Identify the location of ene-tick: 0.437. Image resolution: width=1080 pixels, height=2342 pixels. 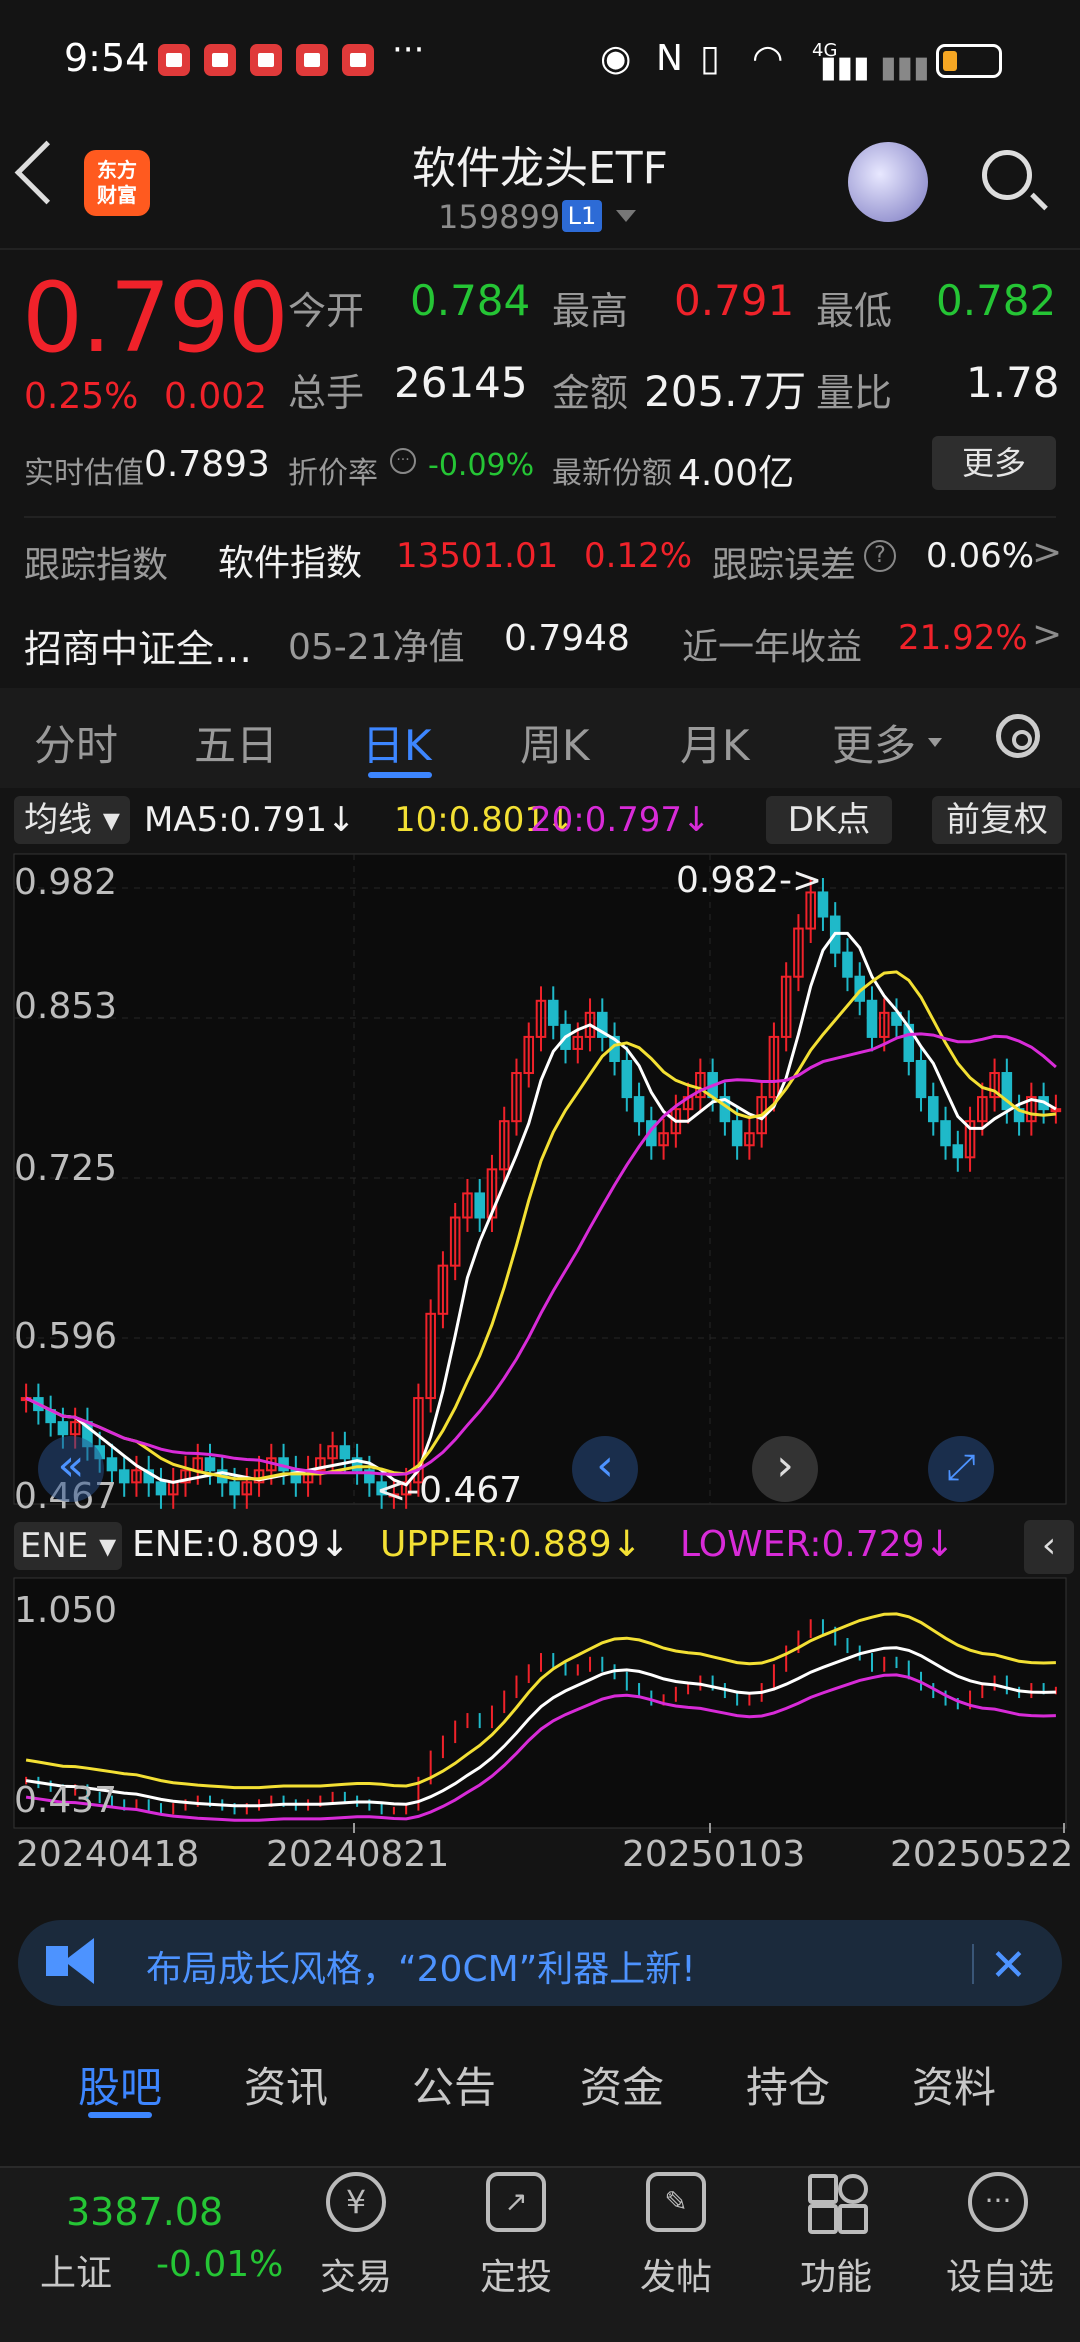
(66, 1800).